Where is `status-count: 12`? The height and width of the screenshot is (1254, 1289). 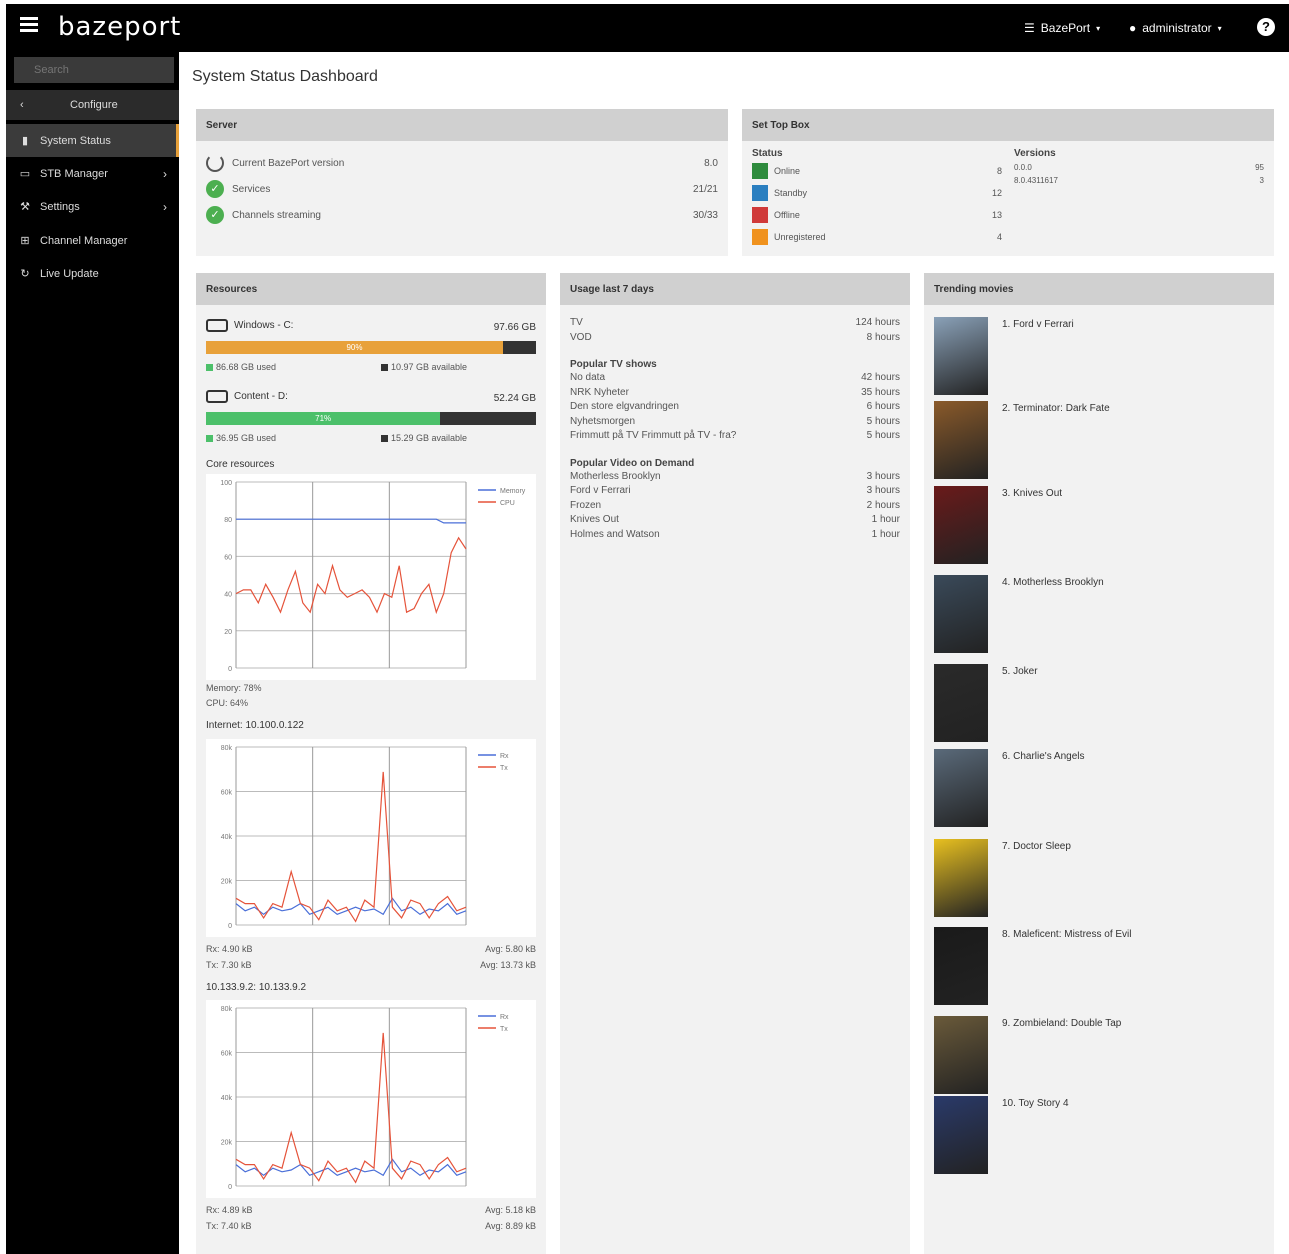 status-count: 12 is located at coordinates (996, 193).